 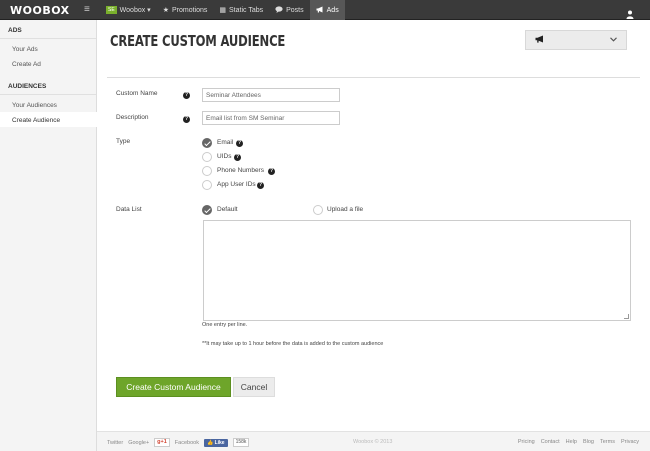 What do you see at coordinates (271, 171) in the screenshot?
I see `type-phone-help-icon: ?` at bounding box center [271, 171].